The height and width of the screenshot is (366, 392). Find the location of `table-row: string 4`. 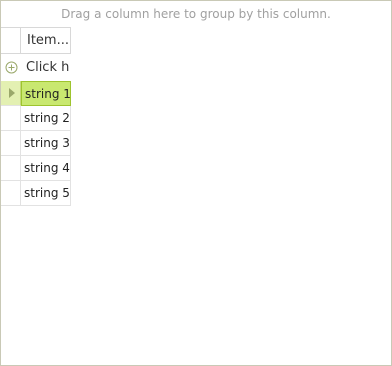

table-row: string 4 is located at coordinates (36, 168).